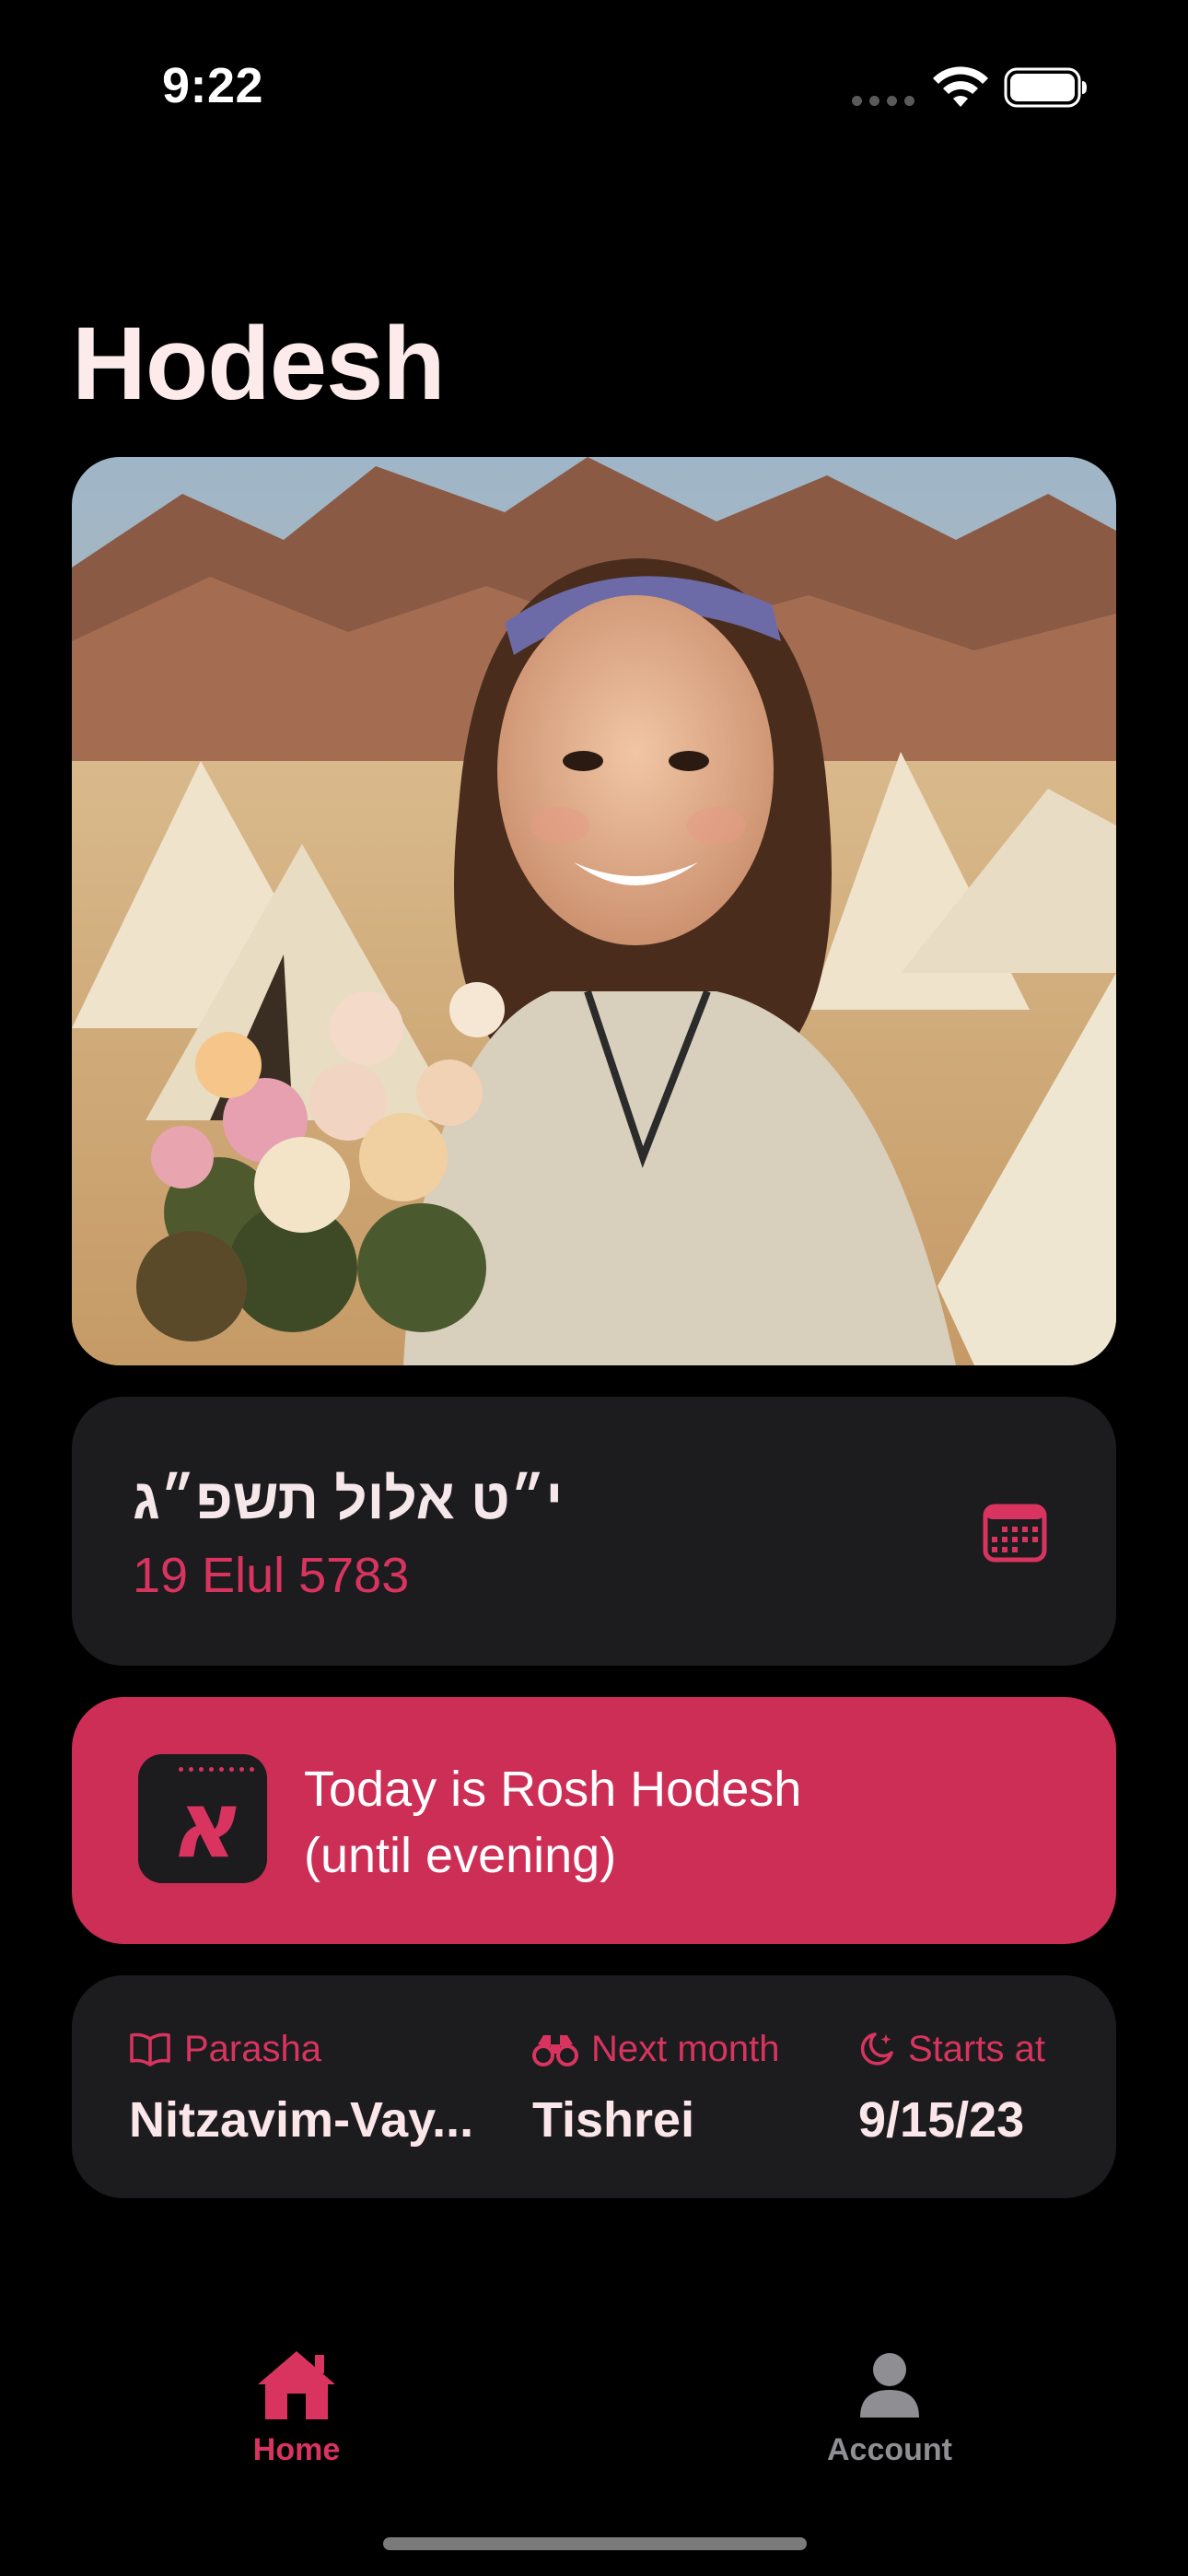 This screenshot has height=2576, width=1188. I want to click on calendar-button, so click(1015, 1533).